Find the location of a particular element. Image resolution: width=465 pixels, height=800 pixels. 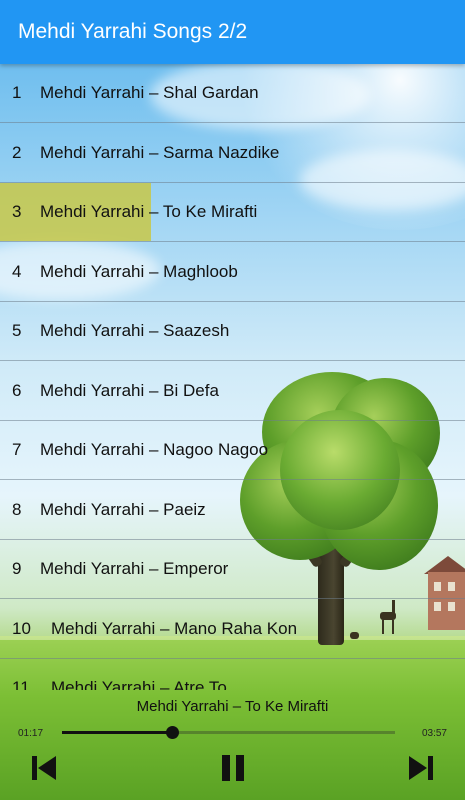

now-playing-title: Mehdi Yarrahi – To Ke Mirafti is located at coordinates (232, 706).